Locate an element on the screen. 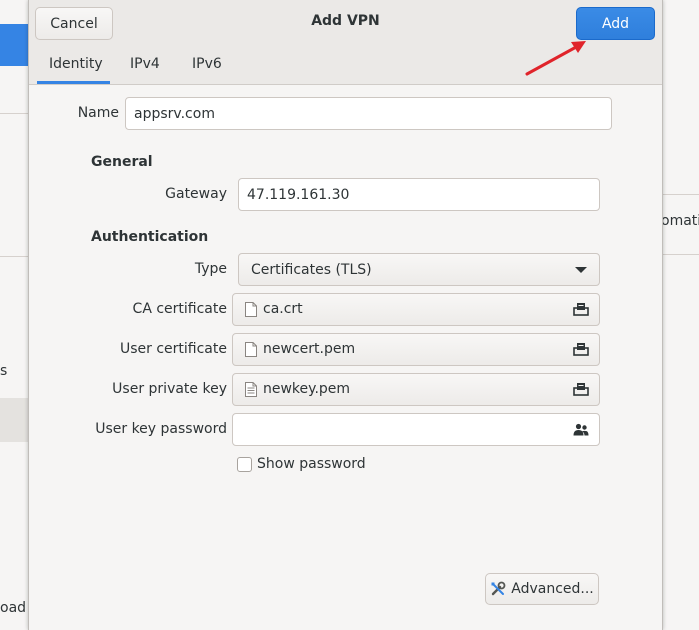  tab-ipv4: IPv4 is located at coordinates (145, 64).